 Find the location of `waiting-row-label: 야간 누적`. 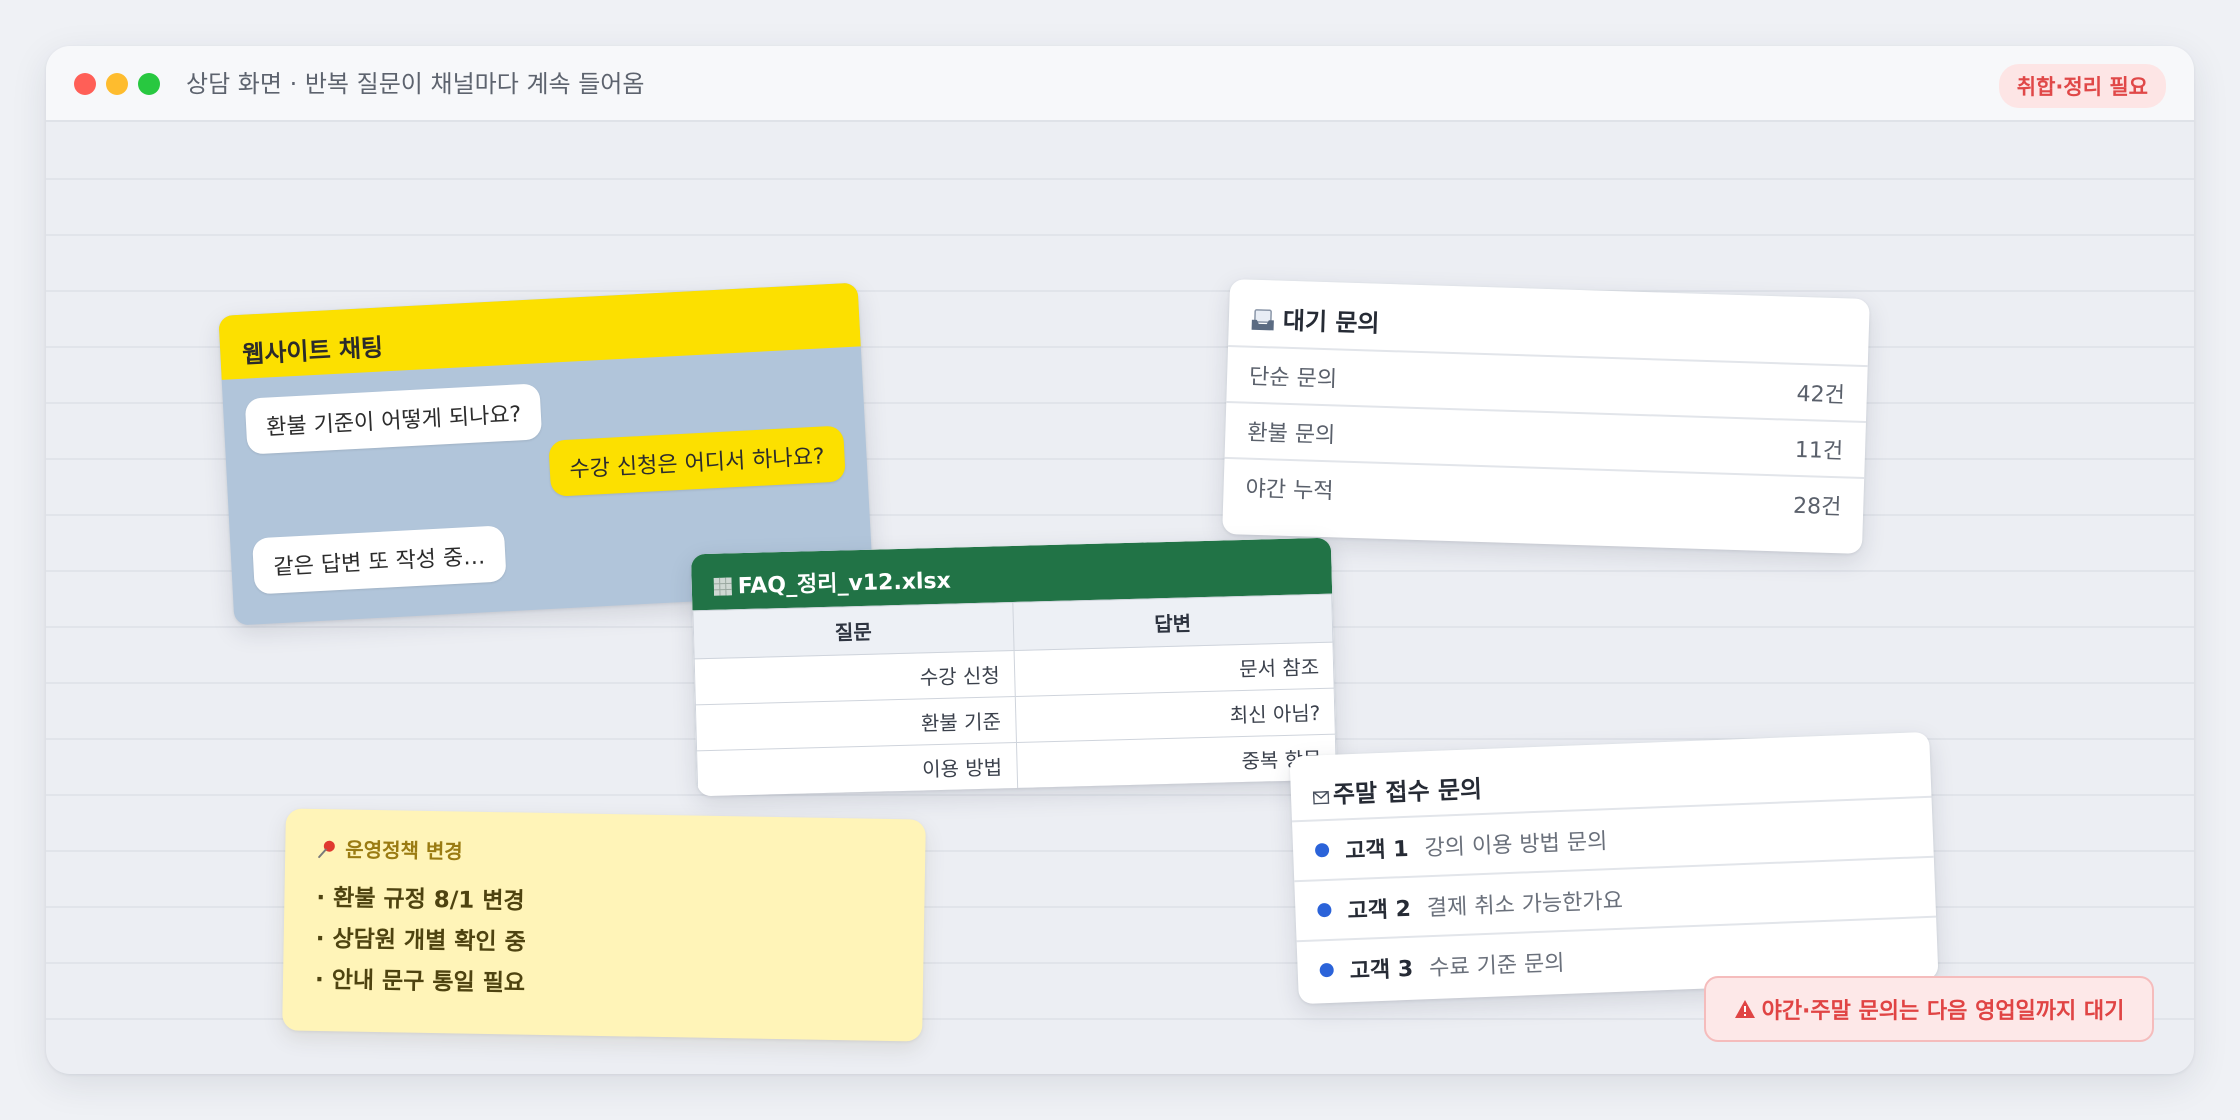

waiting-row-label: 야간 누적 is located at coordinates (1289, 490).